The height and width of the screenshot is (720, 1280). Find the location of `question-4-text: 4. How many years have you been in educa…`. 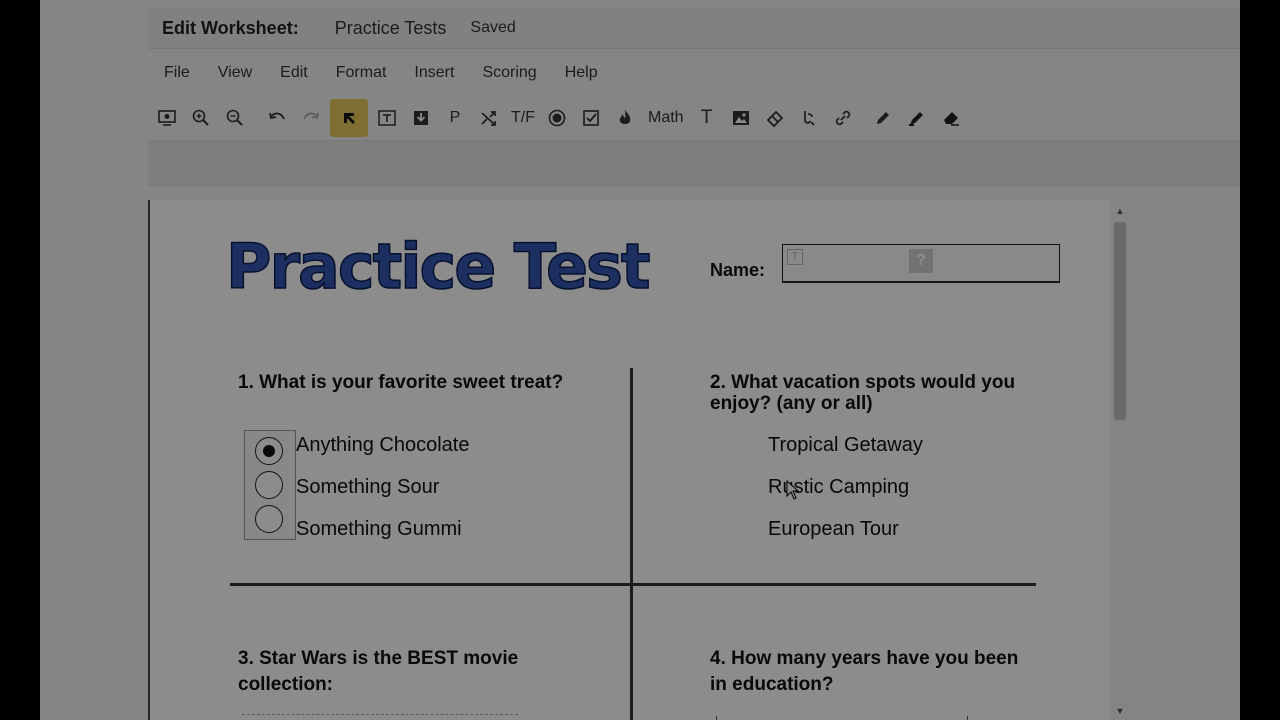

question-4-text: 4. How many years have you been in educa… is located at coordinates (864, 671).